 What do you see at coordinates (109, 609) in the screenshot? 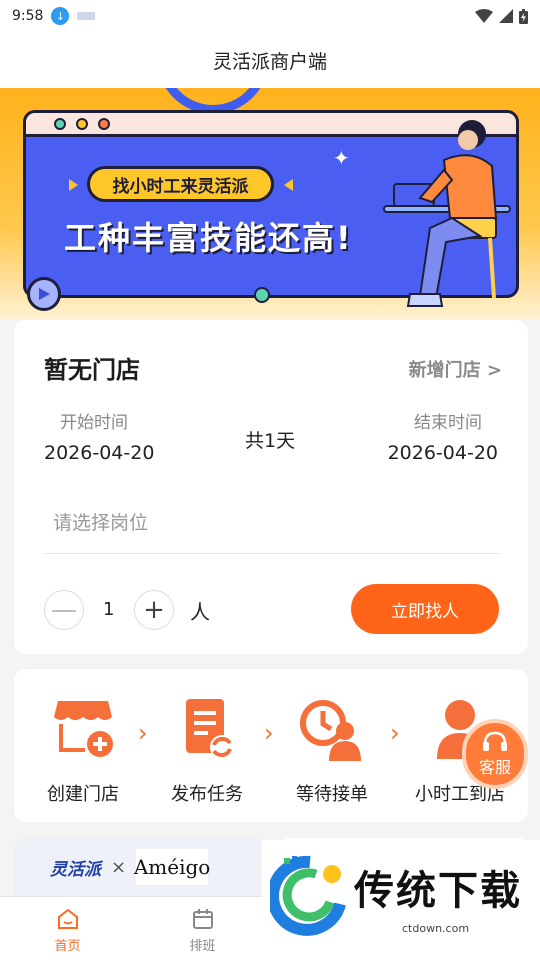
I see `quantity-value: 1` at bounding box center [109, 609].